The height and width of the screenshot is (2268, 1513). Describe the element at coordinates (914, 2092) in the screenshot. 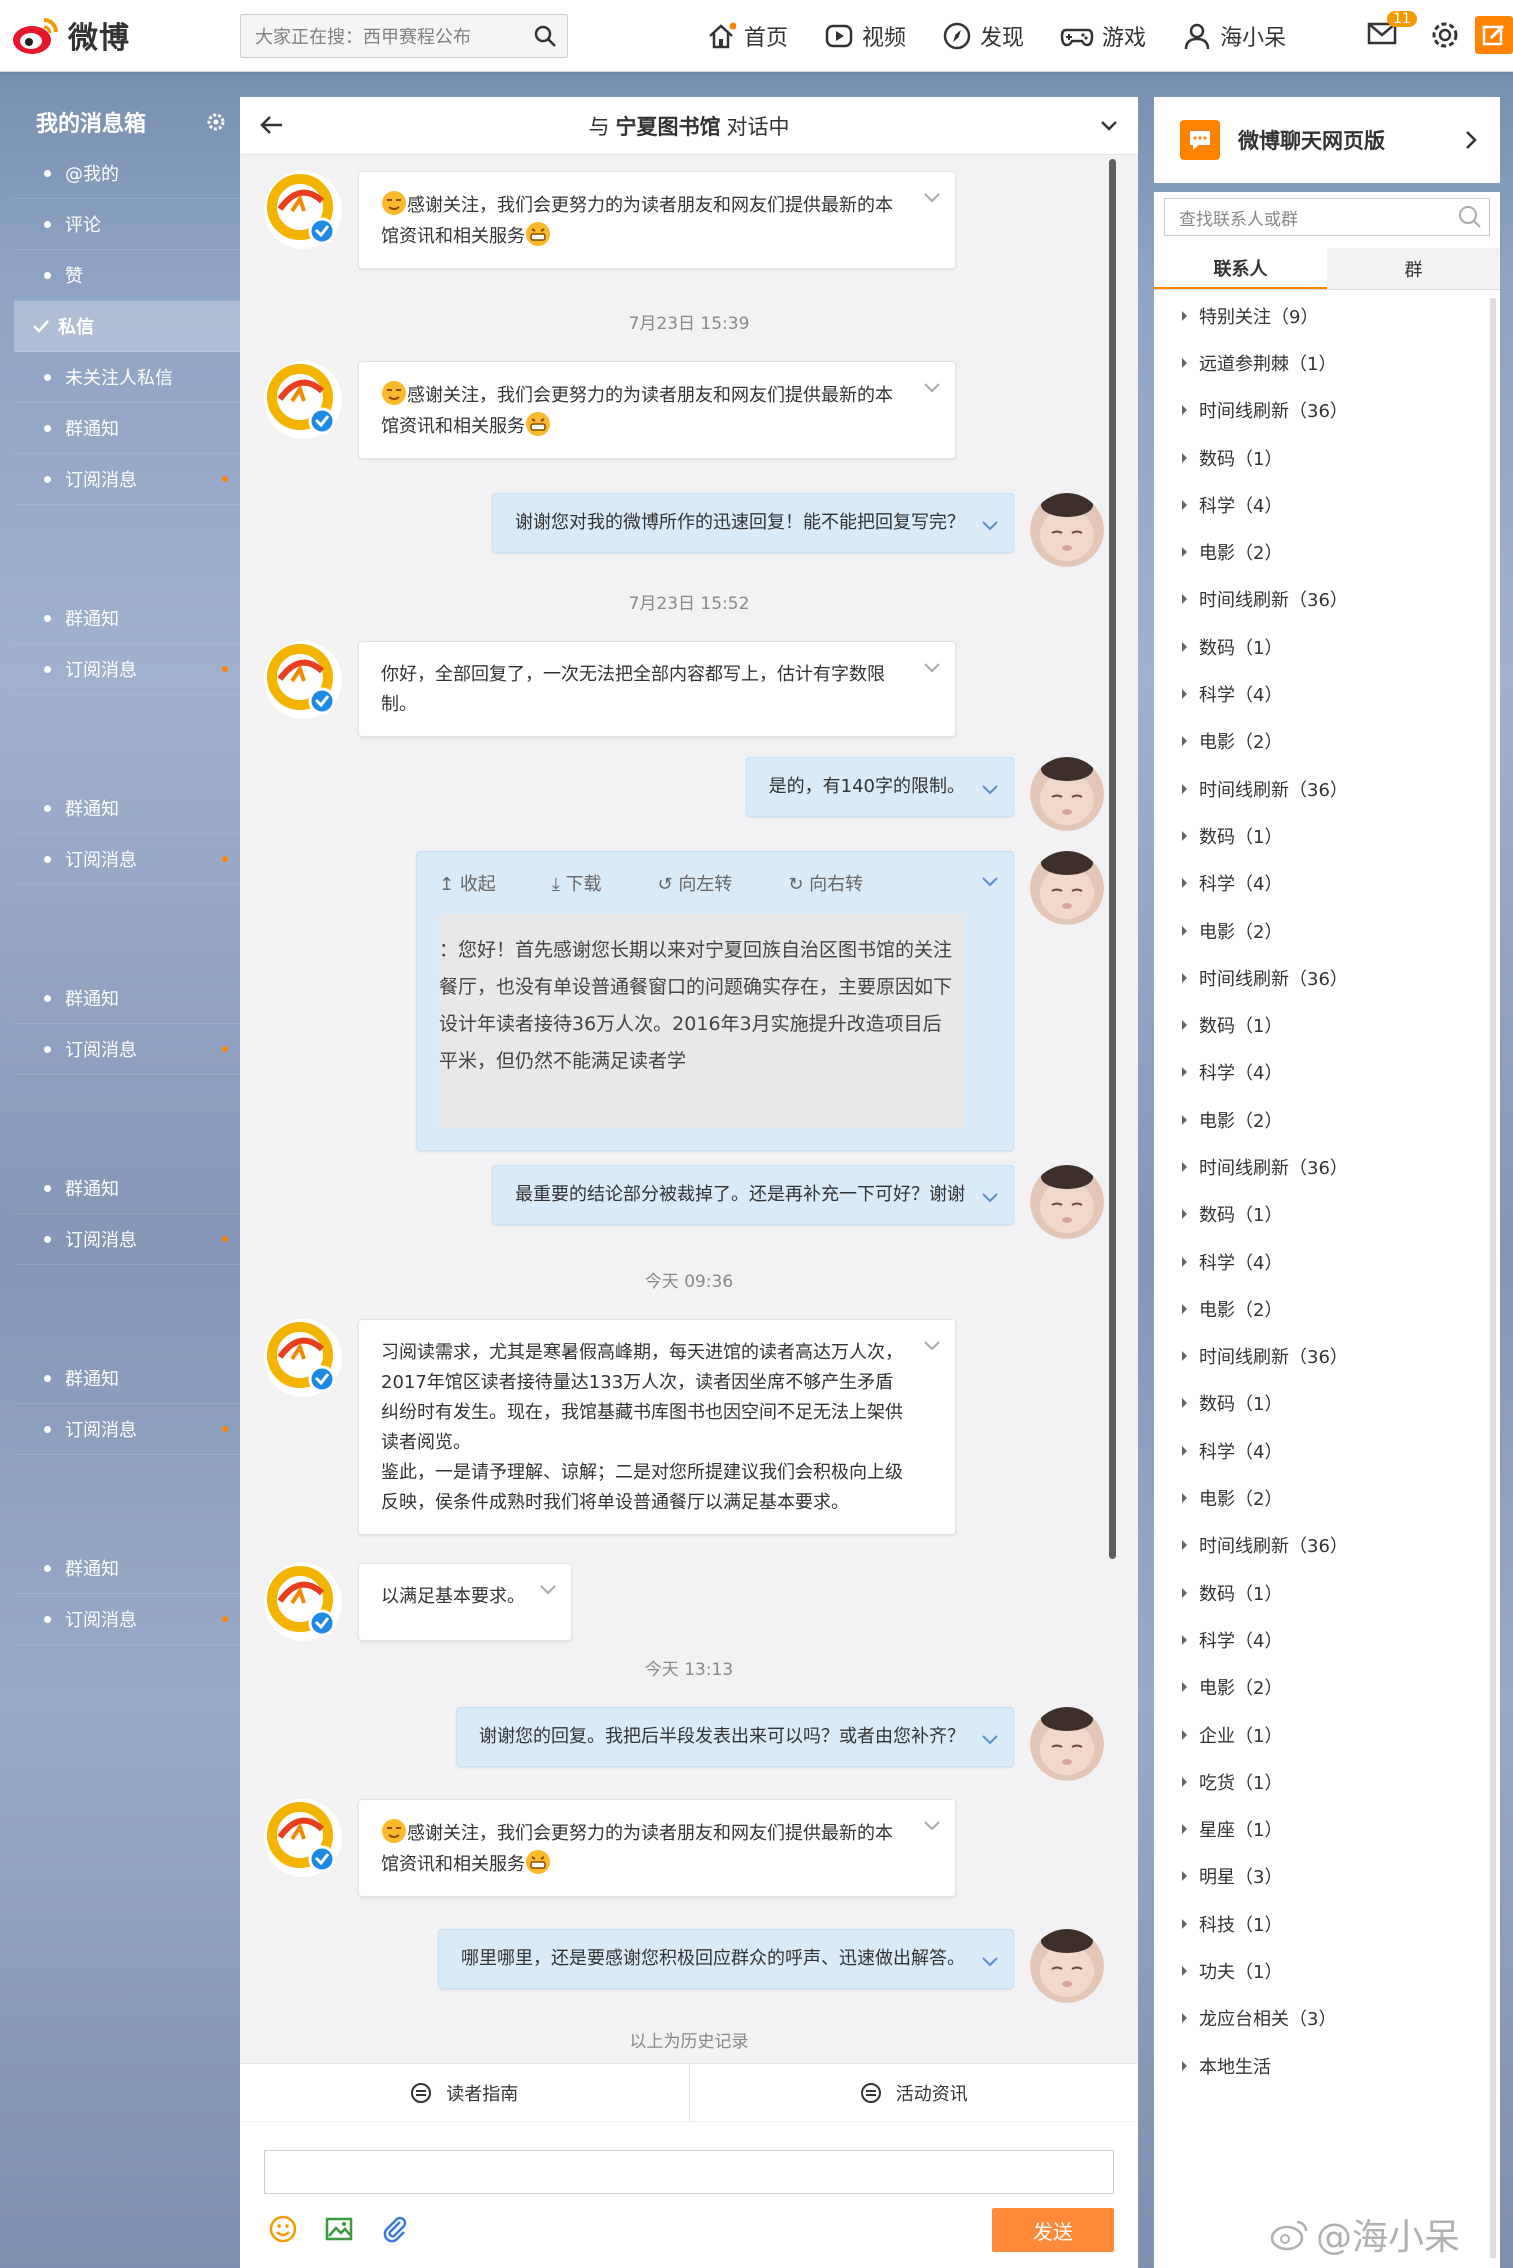

I see `menu-activities: 活动资讯` at that location.